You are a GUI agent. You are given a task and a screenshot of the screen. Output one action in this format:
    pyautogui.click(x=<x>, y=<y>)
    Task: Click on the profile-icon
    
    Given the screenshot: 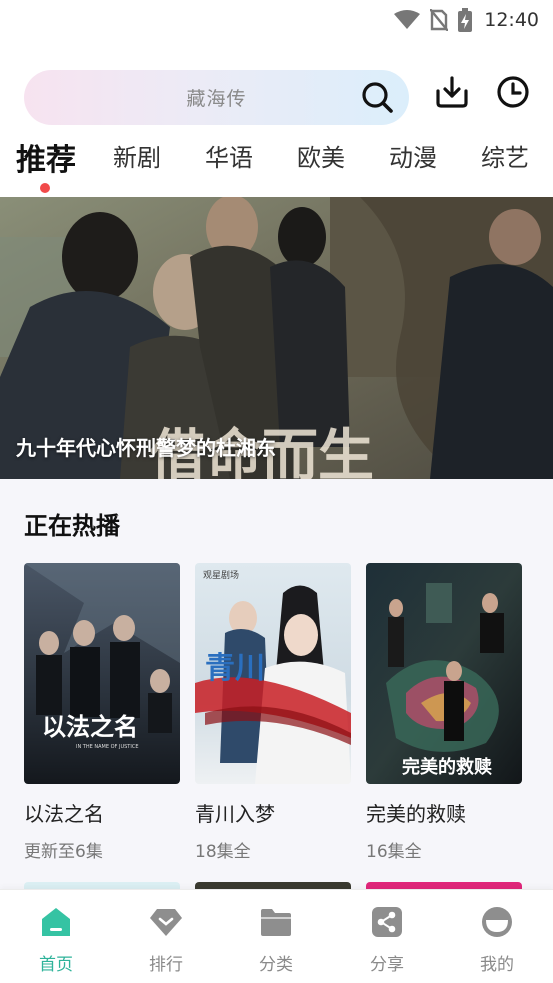 What is the action you would take?
    pyautogui.click(x=497, y=922)
    